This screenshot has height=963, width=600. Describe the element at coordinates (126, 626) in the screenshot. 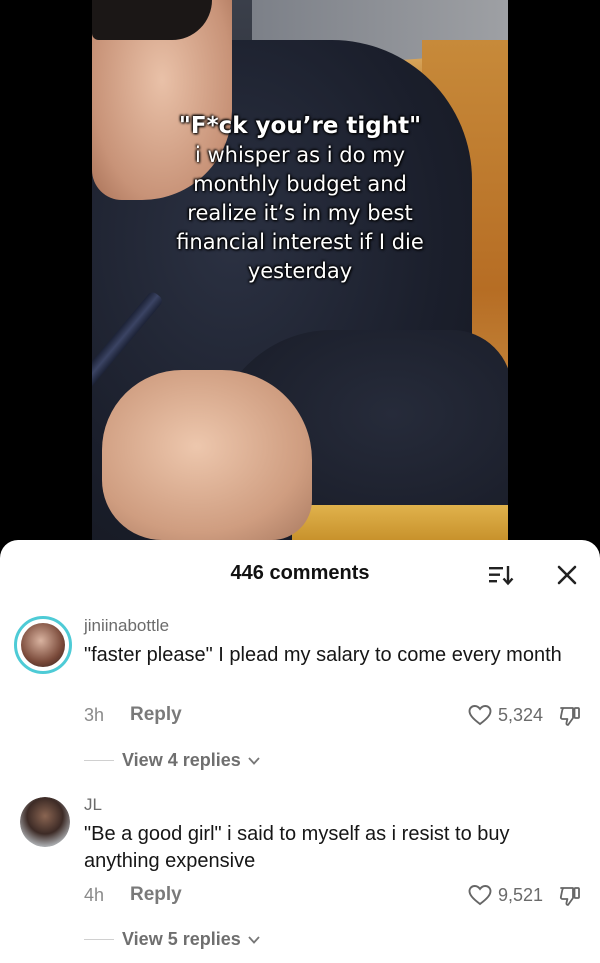

I see `comment-username: jiniinabottle` at that location.